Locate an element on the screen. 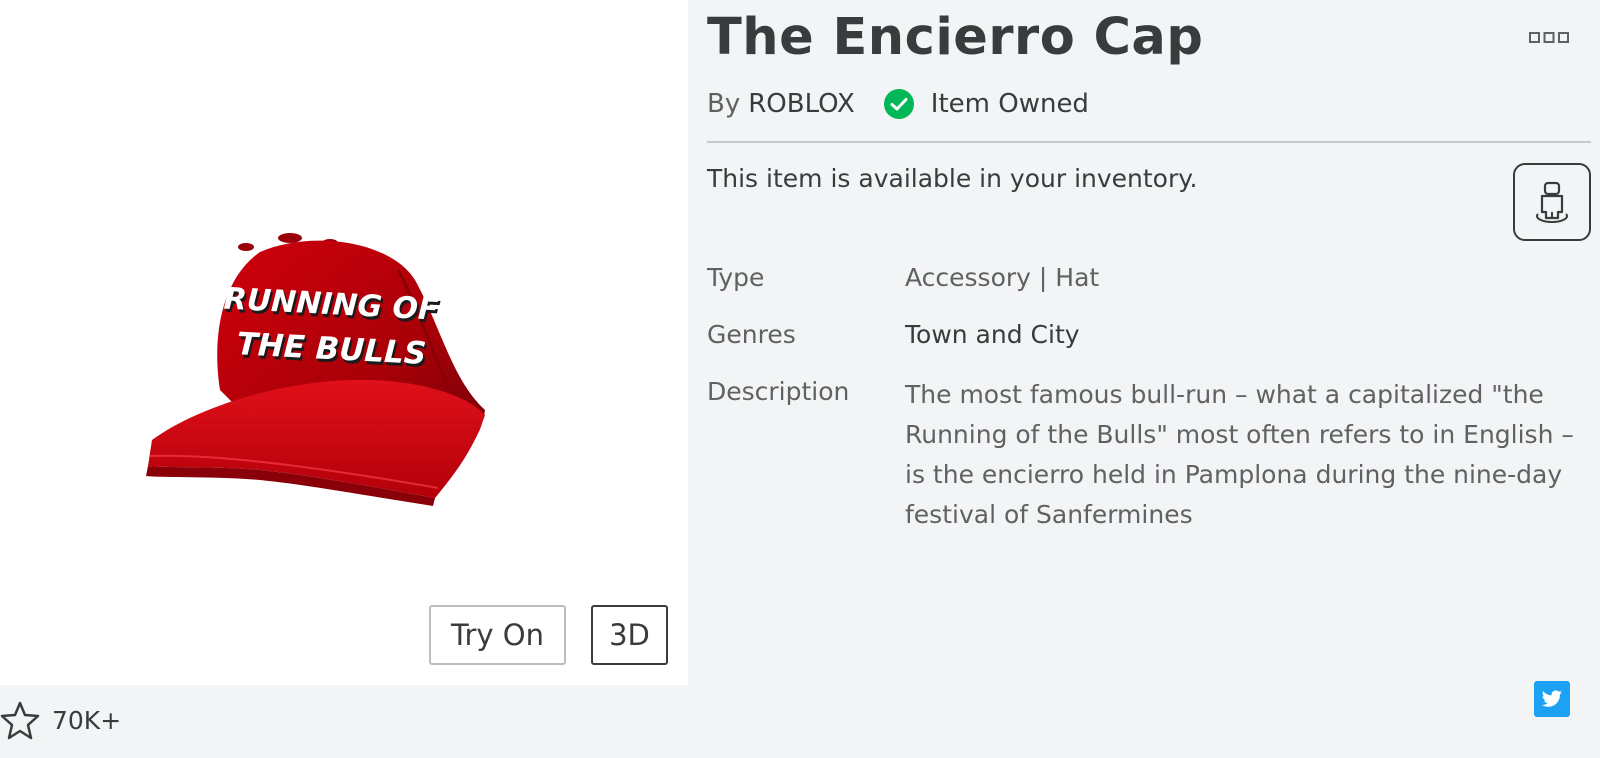 Image resolution: width=1600 pixels, height=758 pixels. check-circle-icon is located at coordinates (898, 104).